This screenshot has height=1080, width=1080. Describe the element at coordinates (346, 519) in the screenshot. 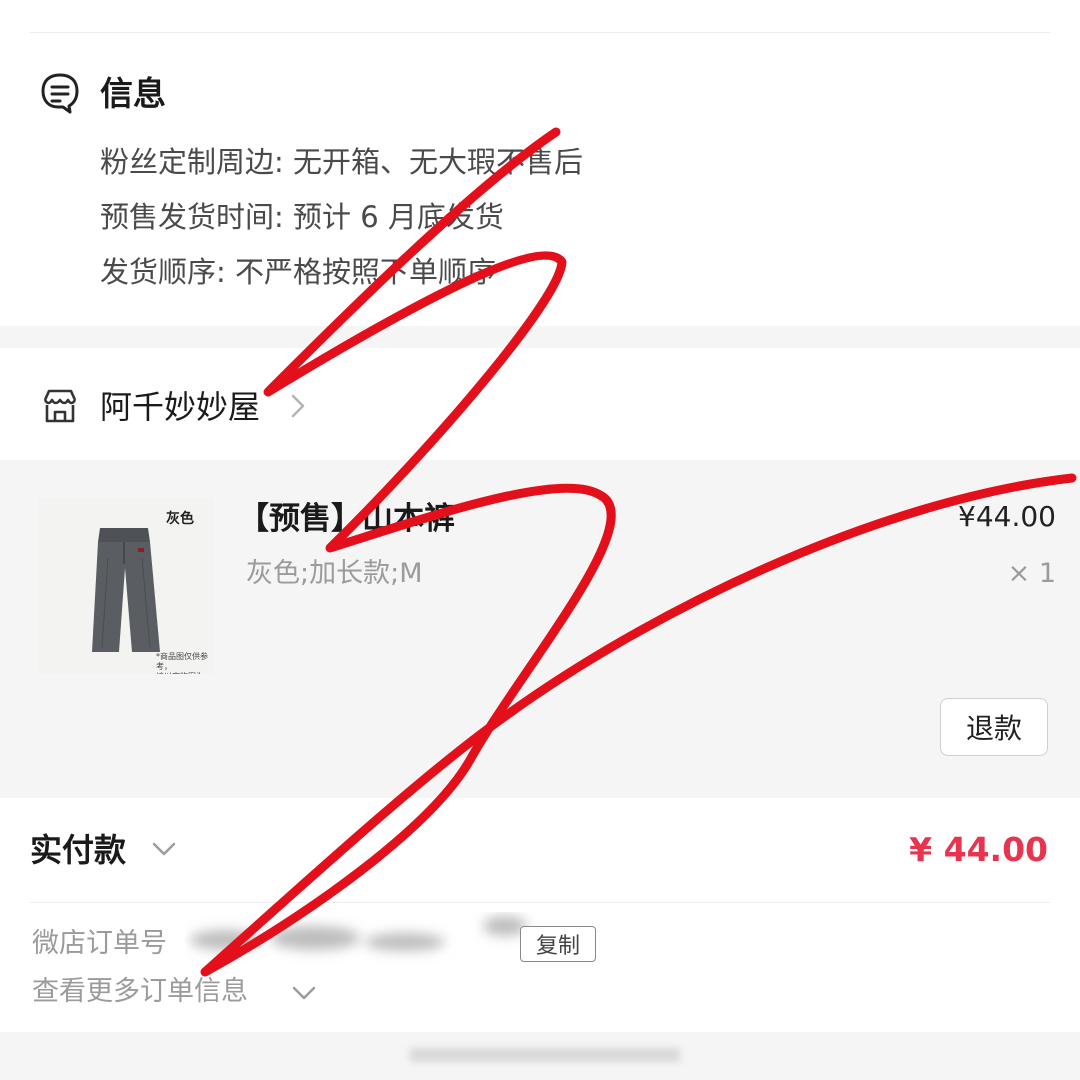

I see `product-title: 【预售】山本裤` at that location.